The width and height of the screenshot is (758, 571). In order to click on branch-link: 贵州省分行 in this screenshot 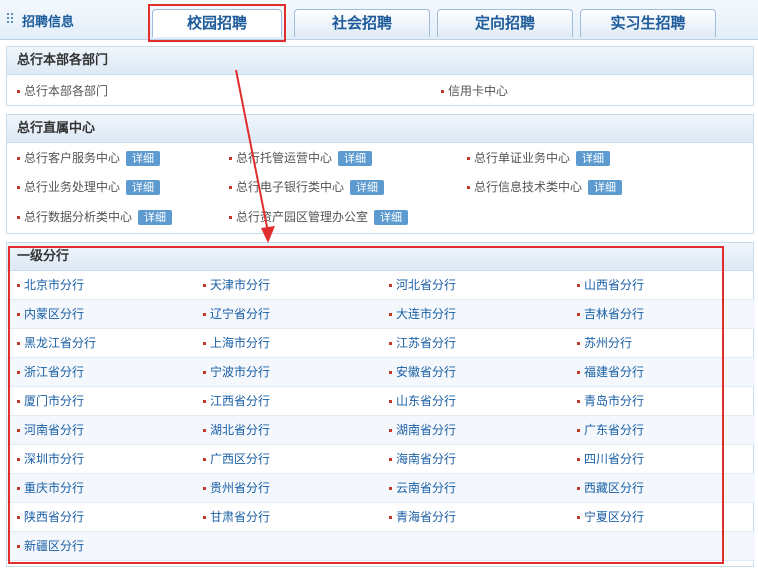, I will do `click(236, 488)`.